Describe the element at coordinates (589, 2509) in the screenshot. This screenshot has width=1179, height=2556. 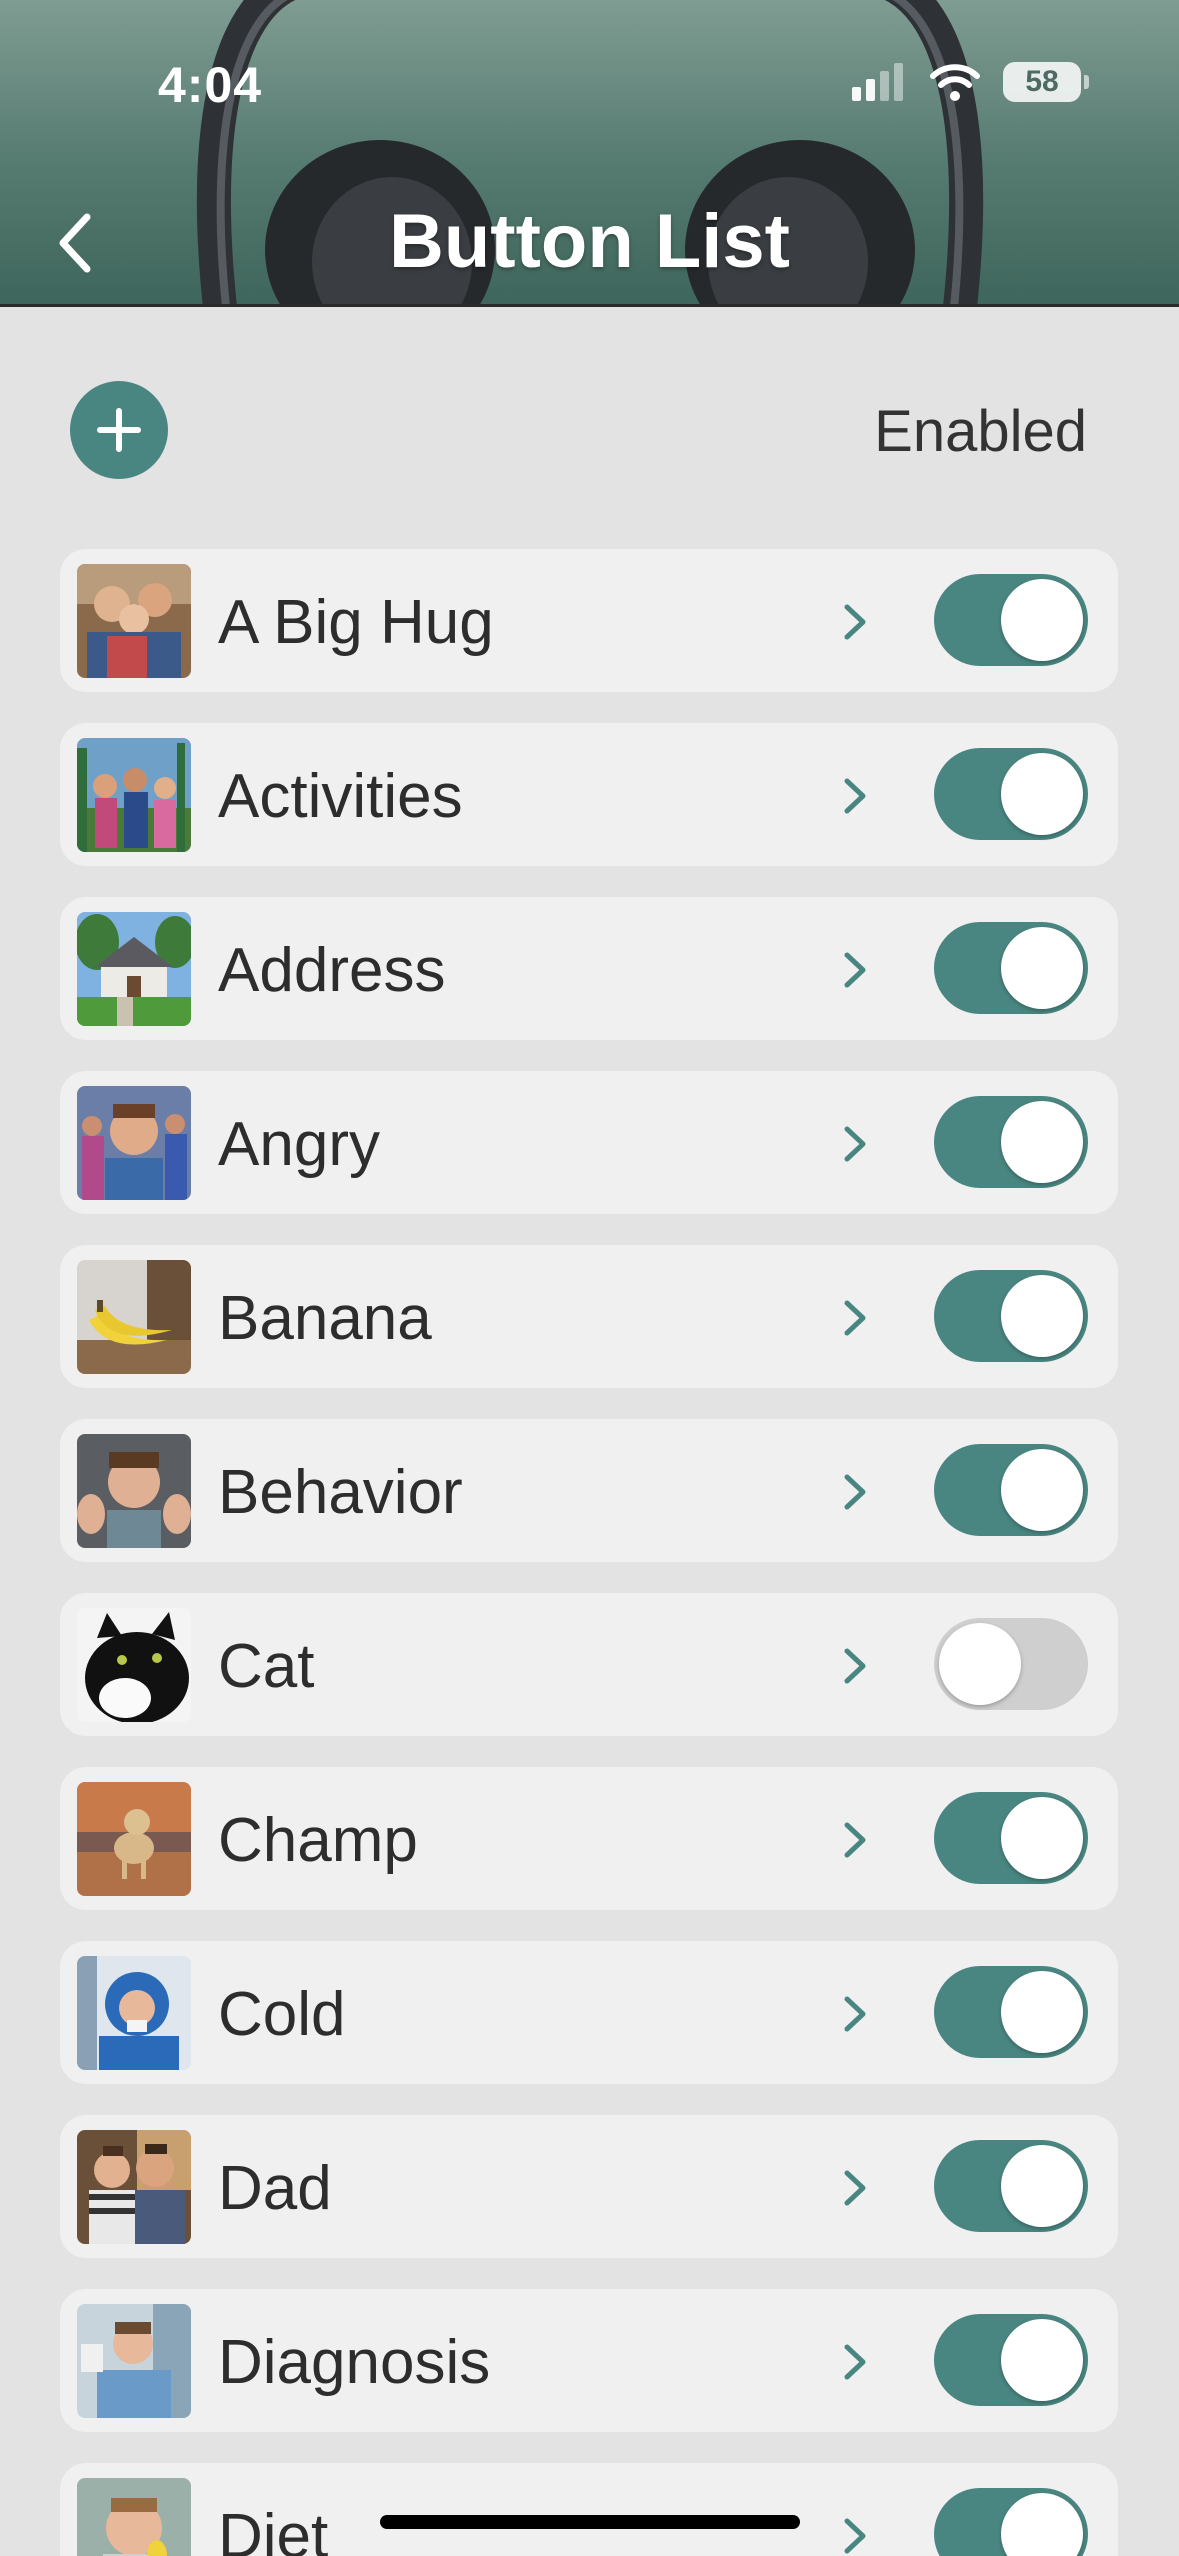
I see `button-row: Diet` at that location.